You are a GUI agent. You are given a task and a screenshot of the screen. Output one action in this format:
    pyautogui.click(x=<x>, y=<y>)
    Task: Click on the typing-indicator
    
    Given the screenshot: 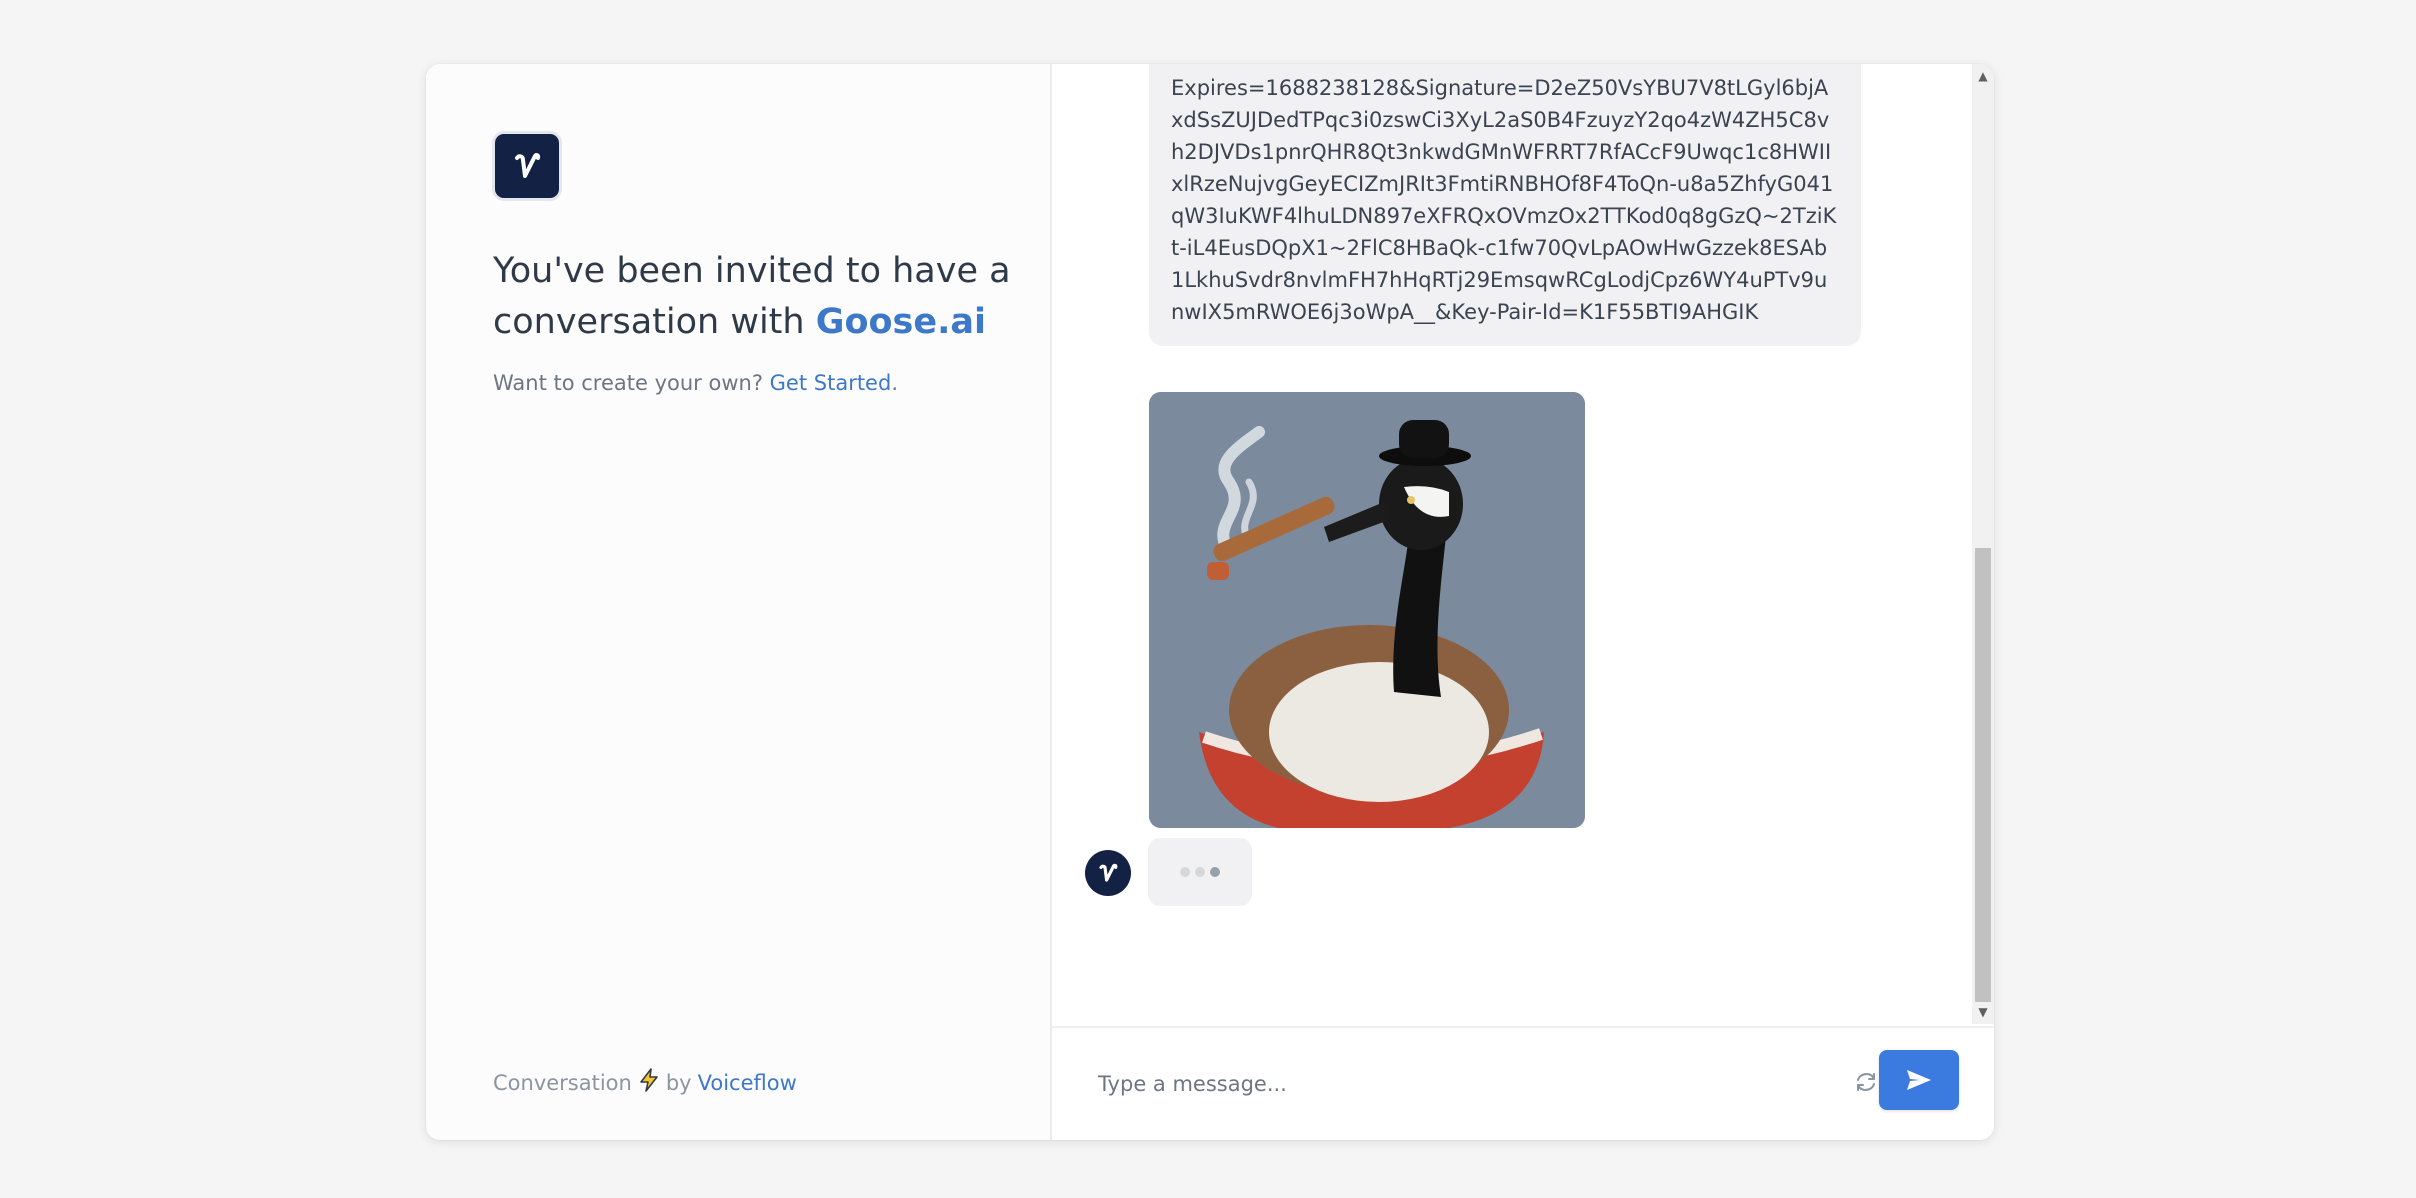 What is the action you would take?
    pyautogui.click(x=1200, y=872)
    